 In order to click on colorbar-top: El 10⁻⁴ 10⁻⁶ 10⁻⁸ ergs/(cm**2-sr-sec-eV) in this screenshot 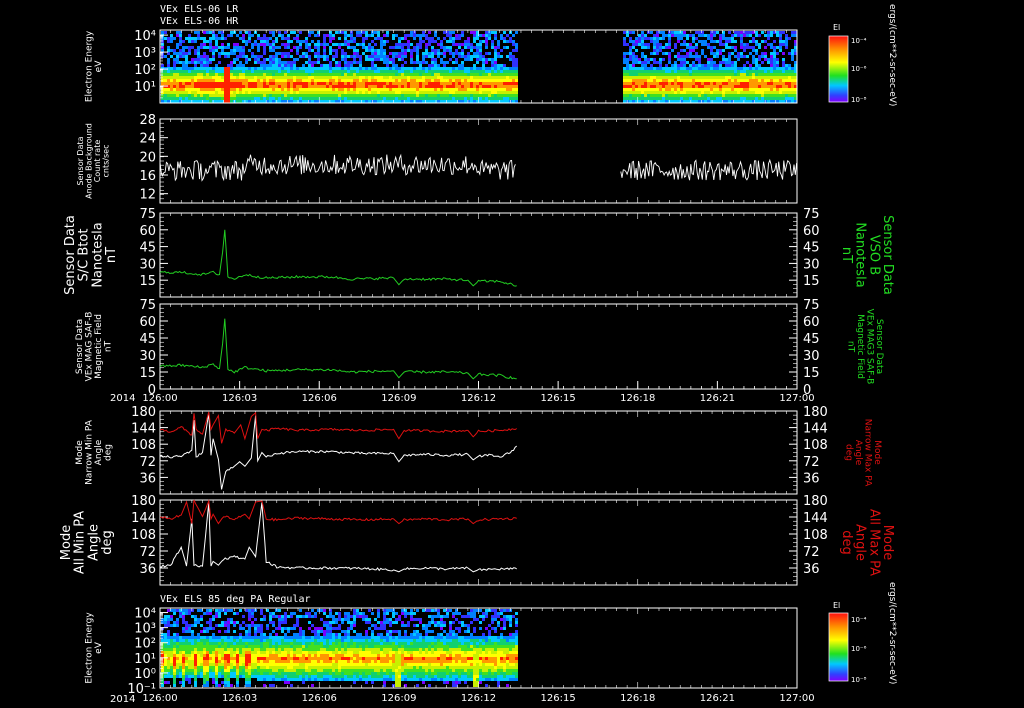, I will do `click(862, 55)`.